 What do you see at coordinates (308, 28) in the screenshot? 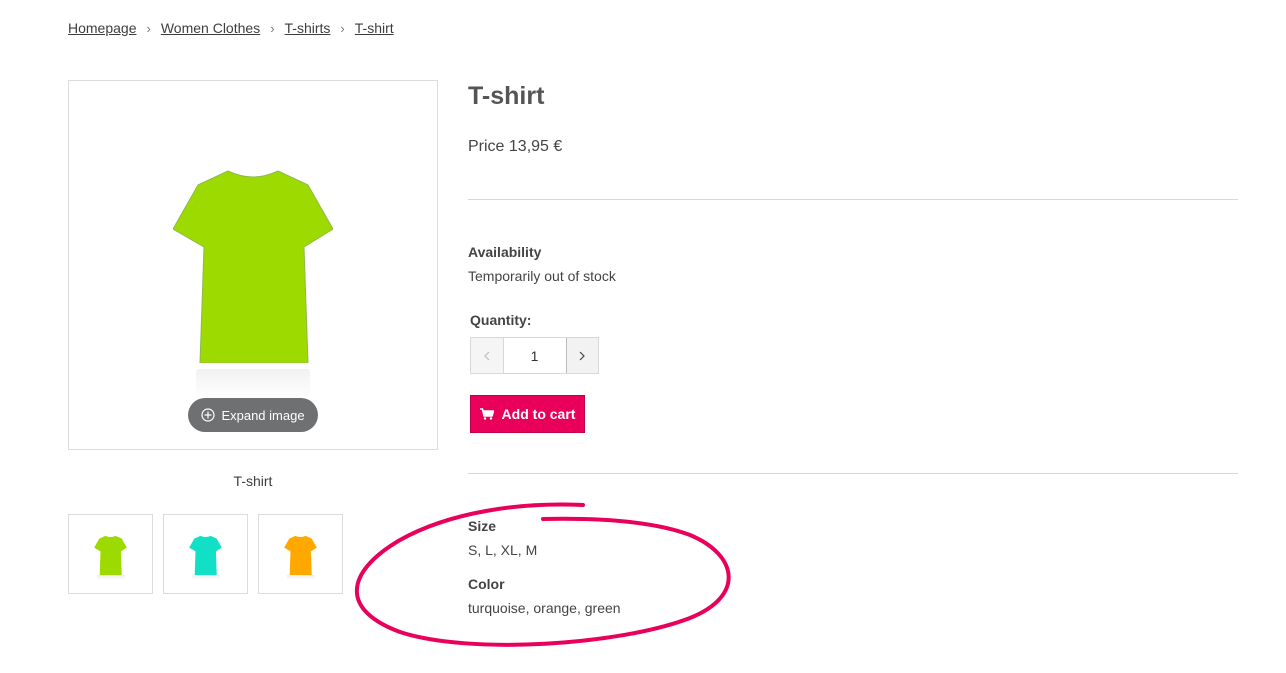
I see `breadcrumb-tshirts: T-shirts` at bounding box center [308, 28].